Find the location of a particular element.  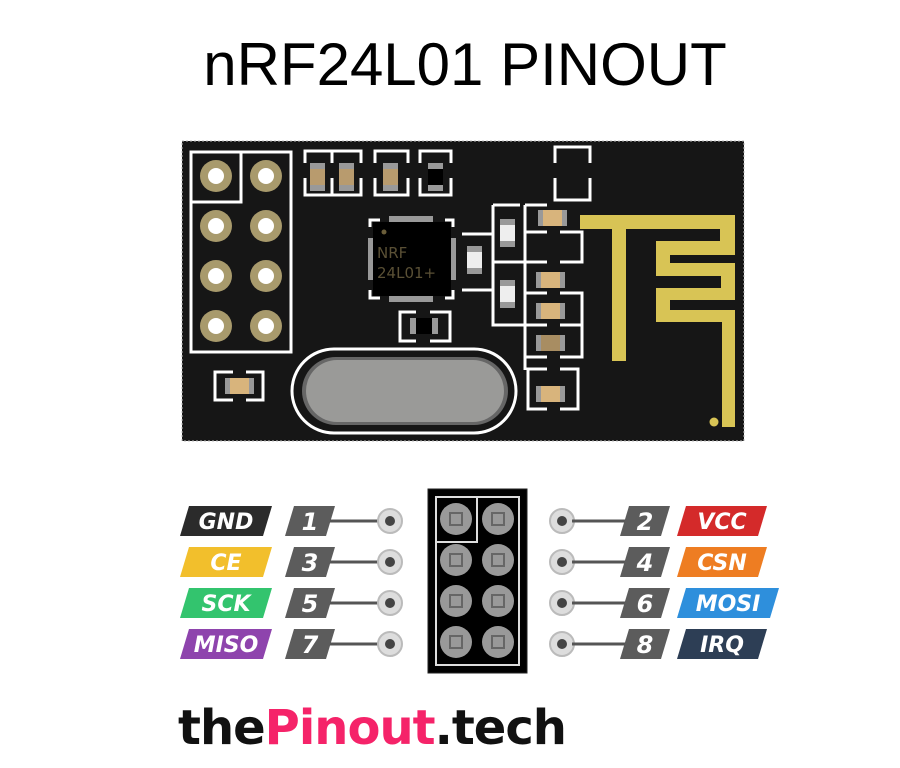

logo-part-pinout: Pinout is located at coordinates (350, 728).